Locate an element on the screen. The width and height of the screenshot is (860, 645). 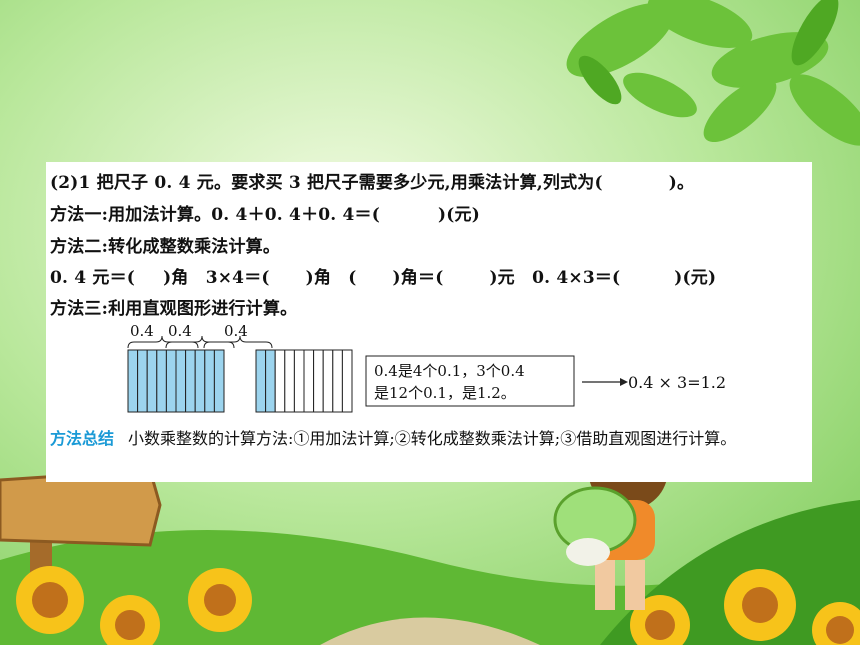
explanation-line-1: 0.4是4个0.1，3个0.4 is located at coordinates (449, 371).